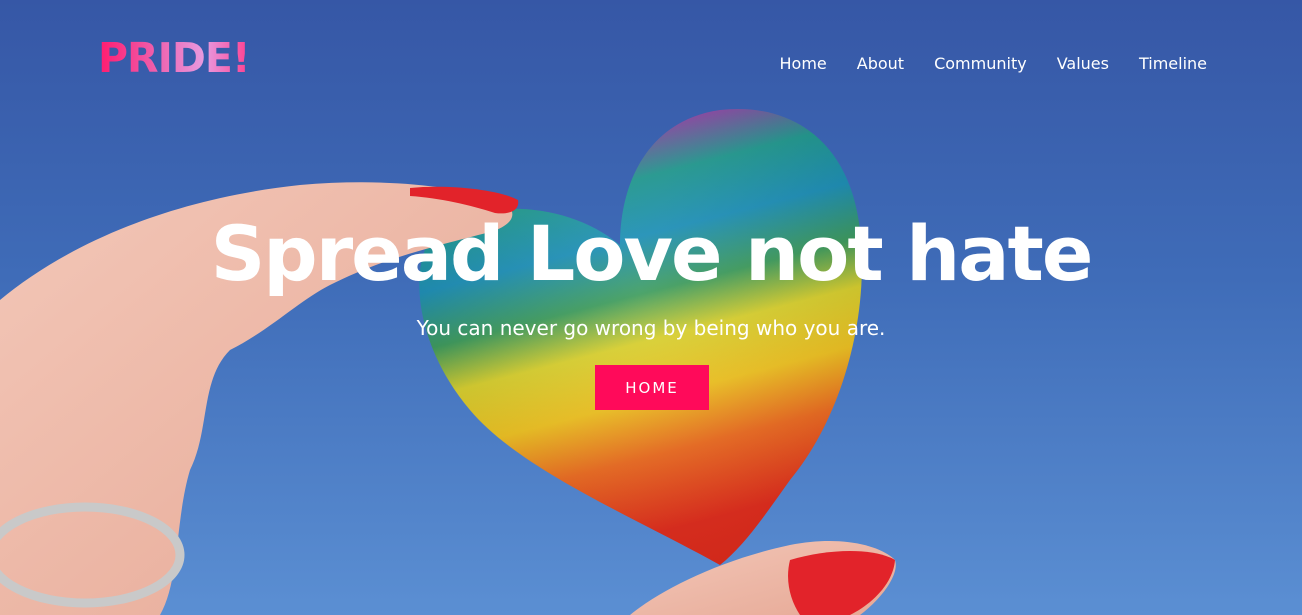 The height and width of the screenshot is (615, 1302). What do you see at coordinates (763, 577) in the screenshot?
I see `thumb` at bounding box center [763, 577].